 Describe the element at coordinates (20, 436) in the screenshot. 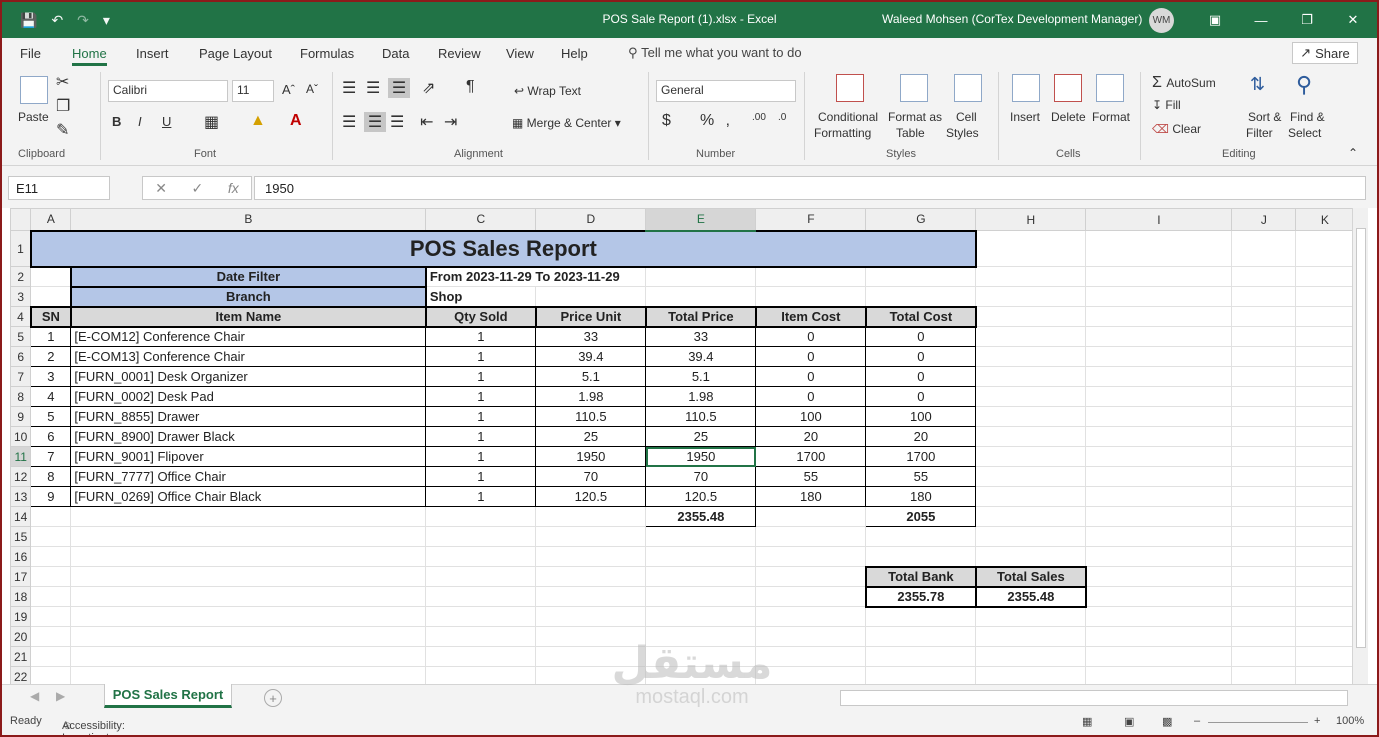

I see `row-header: 10` at that location.